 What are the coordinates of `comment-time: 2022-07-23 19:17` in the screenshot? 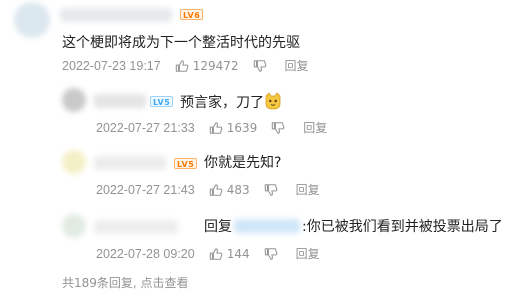 It's located at (111, 66).